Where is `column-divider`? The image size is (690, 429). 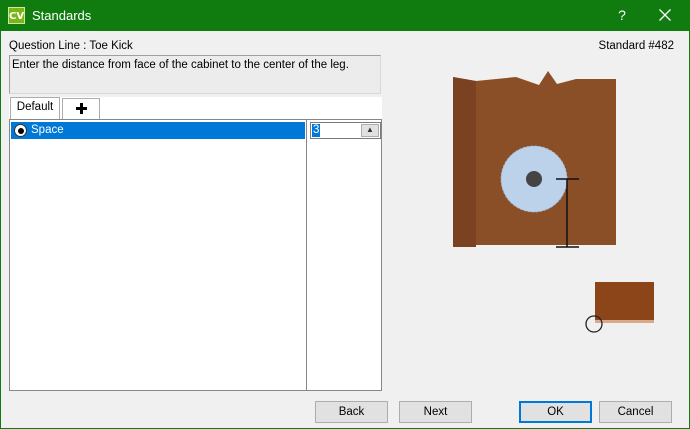 column-divider is located at coordinates (306, 255).